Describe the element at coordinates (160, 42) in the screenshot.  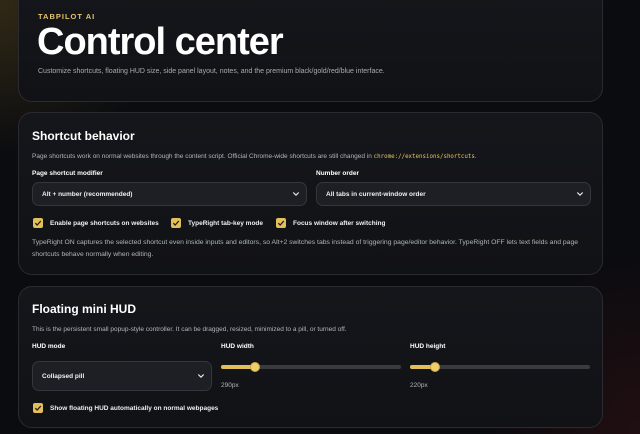
I see `page-title: Control center` at that location.